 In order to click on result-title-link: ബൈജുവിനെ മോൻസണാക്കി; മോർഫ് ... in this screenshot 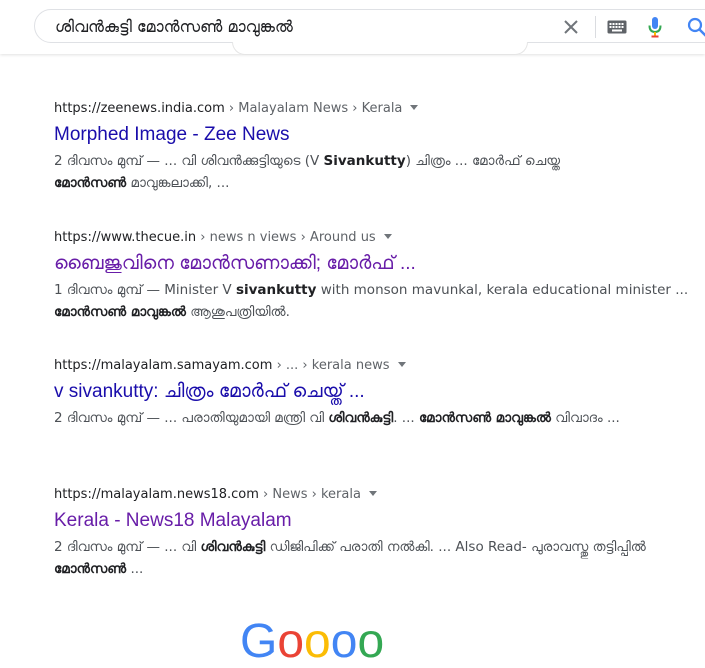, I will do `click(374, 264)`.